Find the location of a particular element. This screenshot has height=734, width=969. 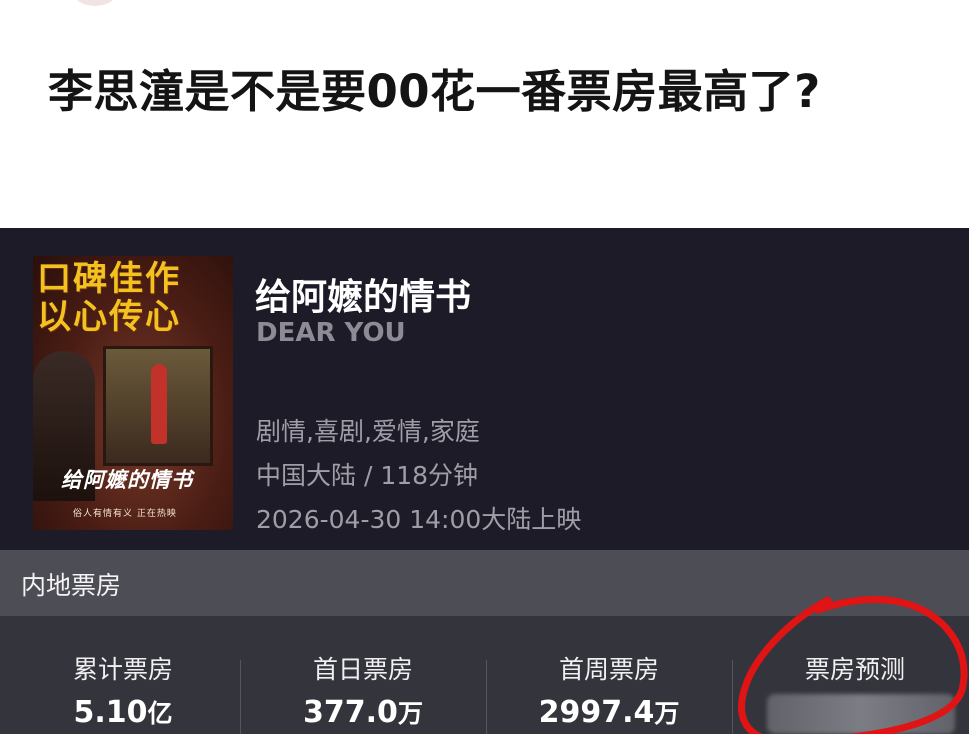

stat-value: 5.10亿 is located at coordinates (123, 712).